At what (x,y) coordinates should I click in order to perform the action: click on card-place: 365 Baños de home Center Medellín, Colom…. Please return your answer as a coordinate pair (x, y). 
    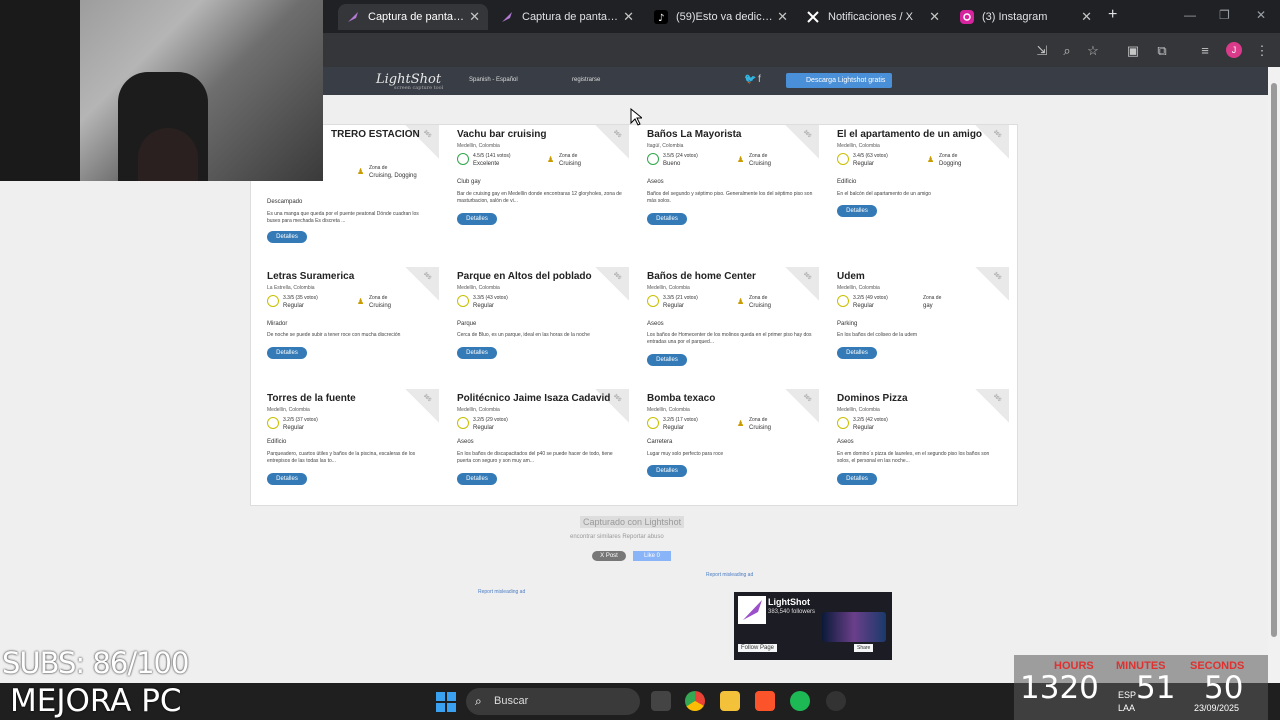
    Looking at the image, I should click on (730, 323).